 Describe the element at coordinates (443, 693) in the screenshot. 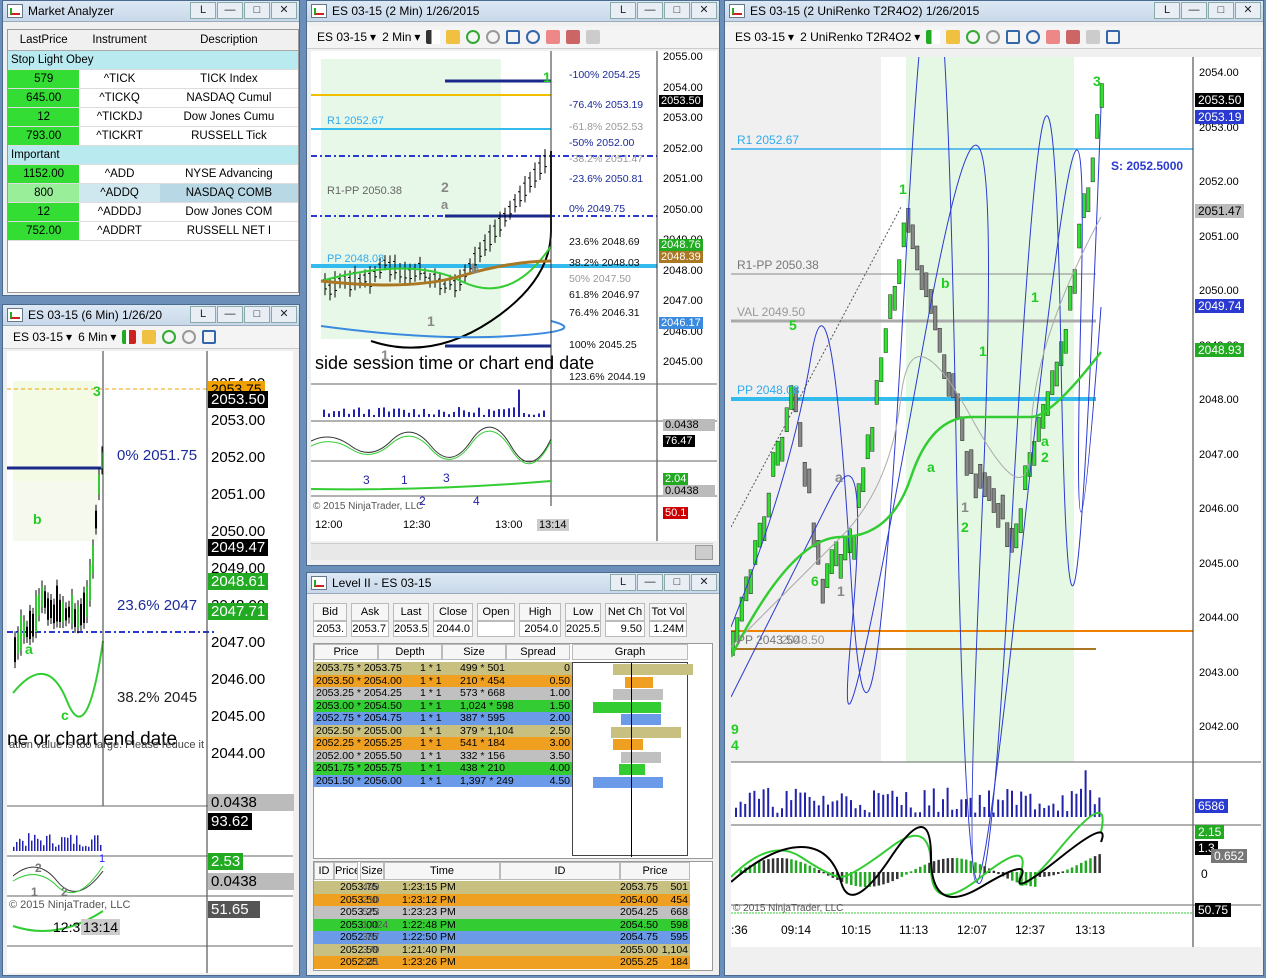

I see `book-row: 2053.25 * 2054.25 1 * 1 573 * 668 1.00` at that location.